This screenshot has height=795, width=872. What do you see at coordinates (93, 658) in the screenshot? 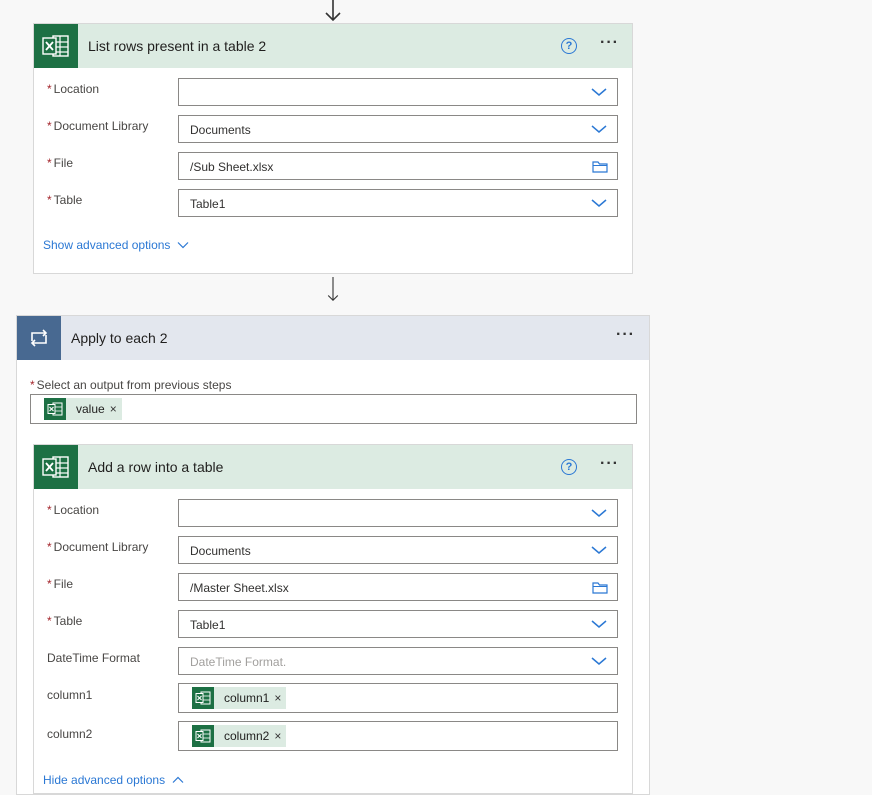
I see `datetime-format-label: DateTime Format` at bounding box center [93, 658].